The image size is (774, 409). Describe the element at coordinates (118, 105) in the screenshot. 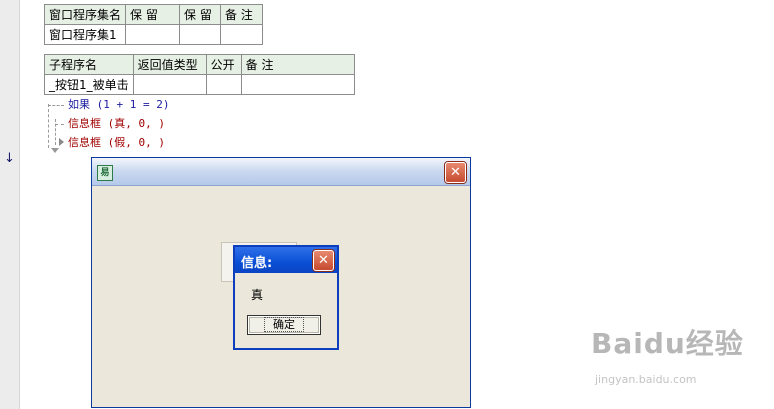

I see `code-line-if: 如果 (1 + 1 = 2)` at that location.